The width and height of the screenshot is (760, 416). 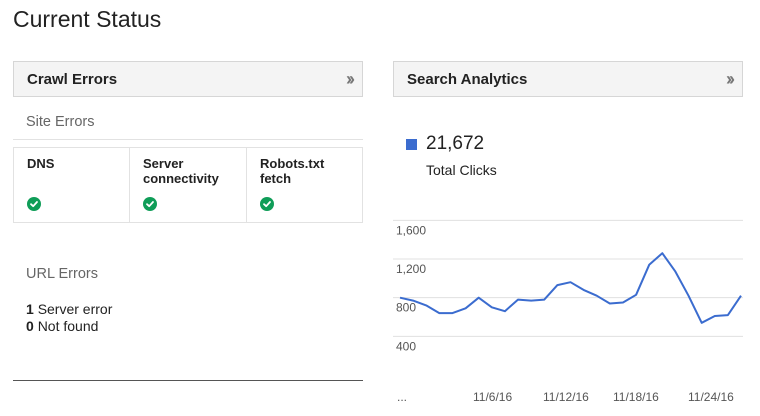 I want to click on total-clicks-label: Total Clicks, so click(x=461, y=170).